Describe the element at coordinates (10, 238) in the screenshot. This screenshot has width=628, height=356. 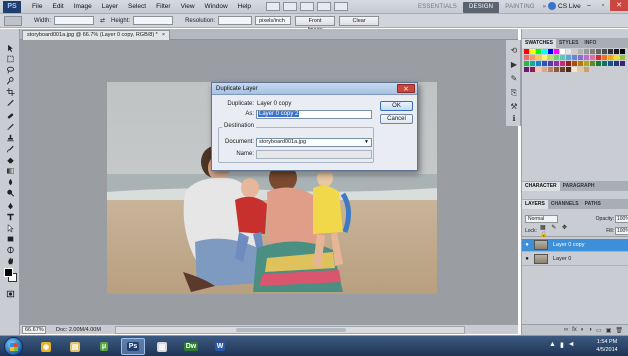
I see `shape-tool-icon` at that location.